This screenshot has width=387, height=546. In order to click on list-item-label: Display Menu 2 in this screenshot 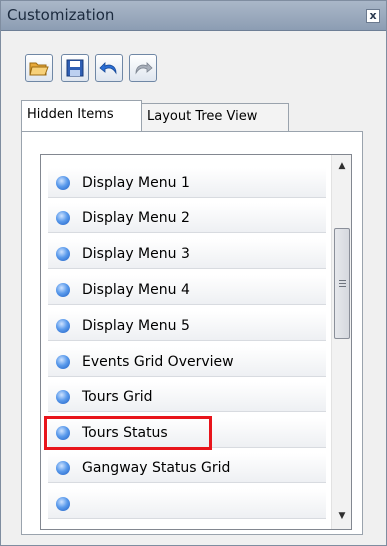, I will do `click(136, 218)`.